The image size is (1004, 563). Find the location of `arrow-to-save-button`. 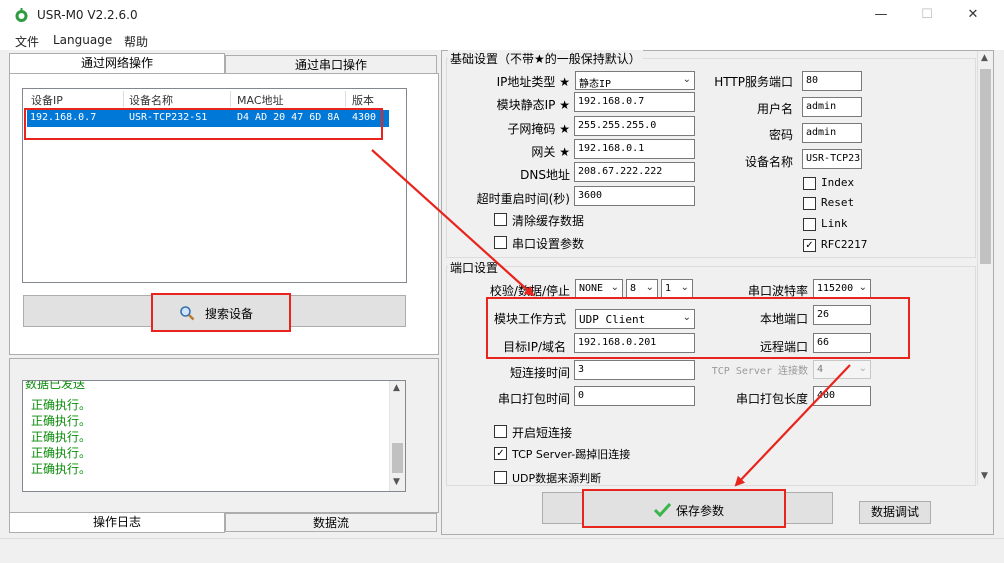

arrow-to-save-button is located at coordinates (792, 425).